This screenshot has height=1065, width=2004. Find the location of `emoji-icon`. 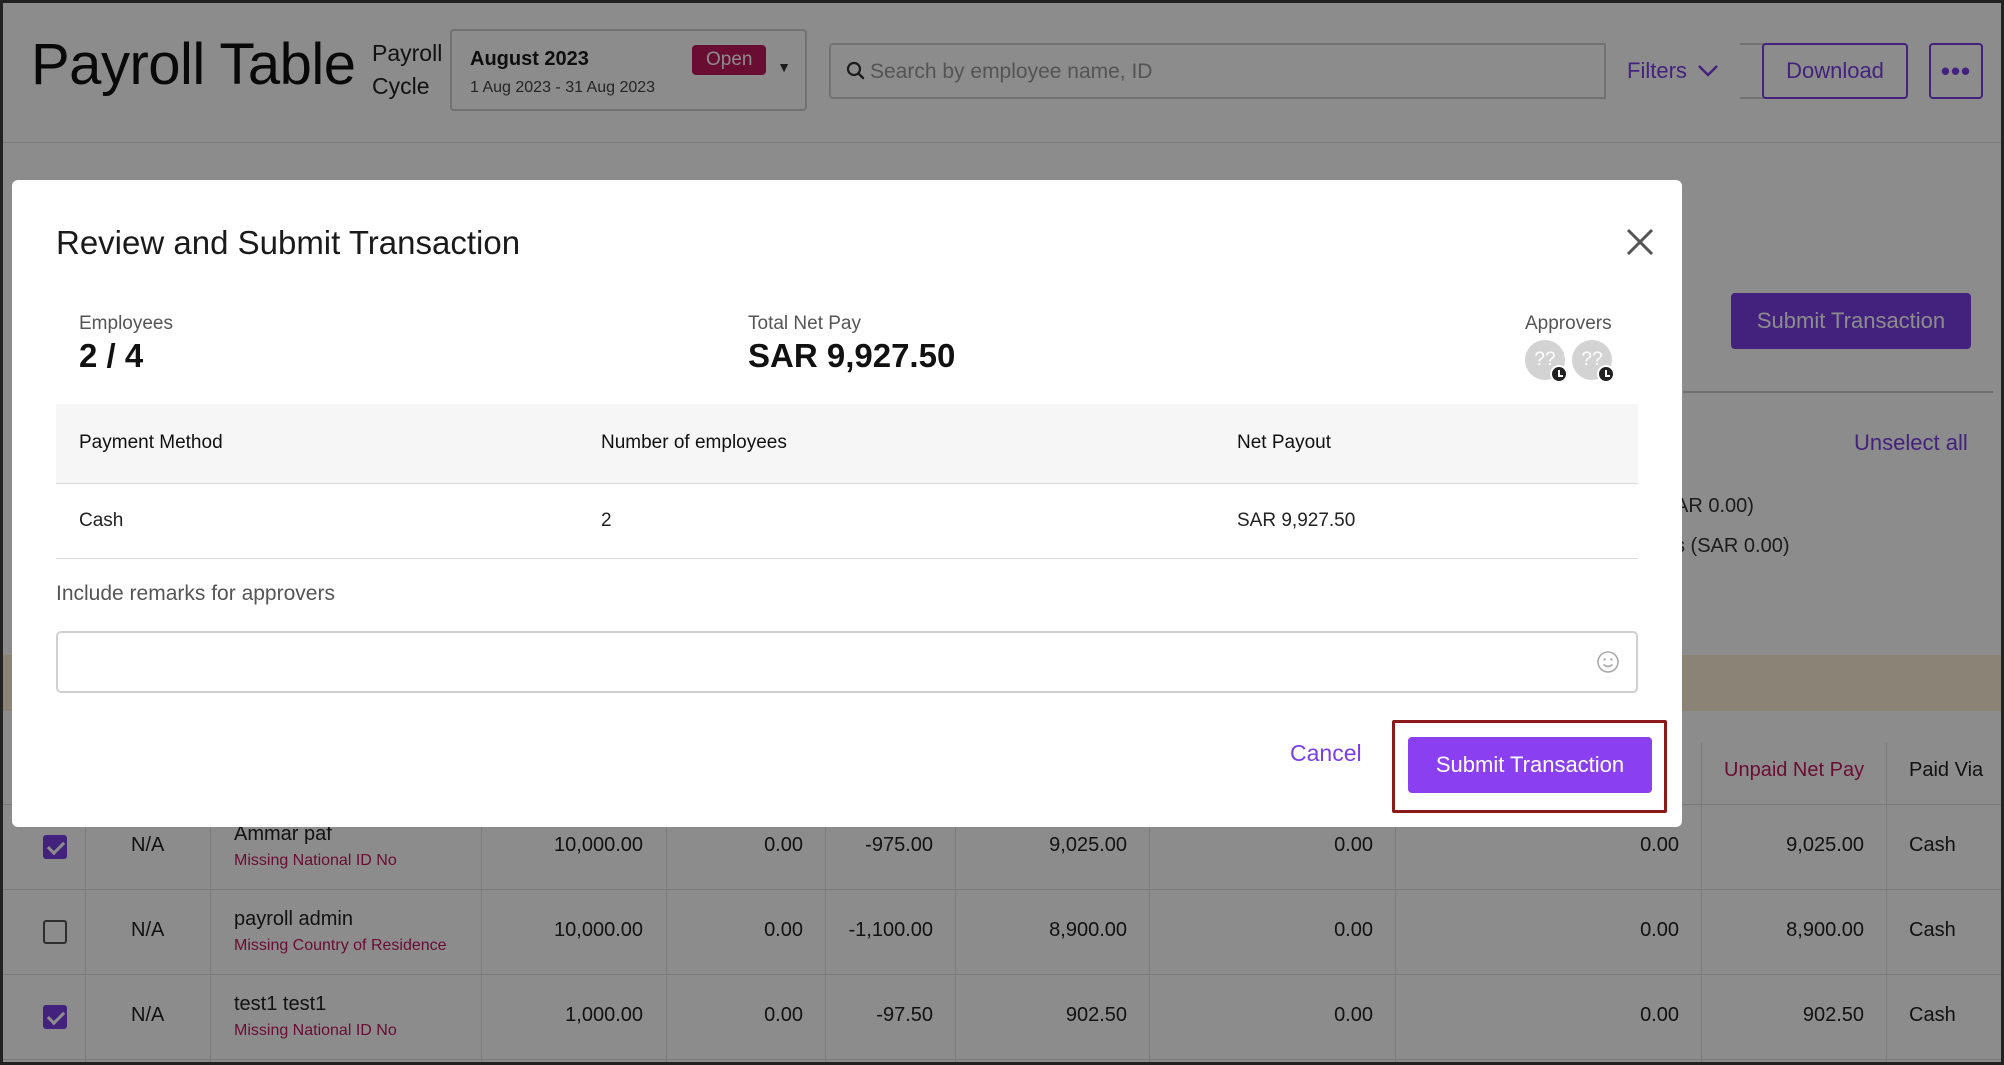

emoji-icon is located at coordinates (1608, 662).